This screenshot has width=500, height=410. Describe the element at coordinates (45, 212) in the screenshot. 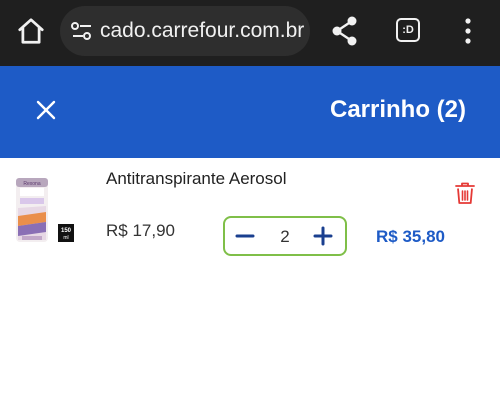

I see `product-image: Rexona 150 ml` at that location.